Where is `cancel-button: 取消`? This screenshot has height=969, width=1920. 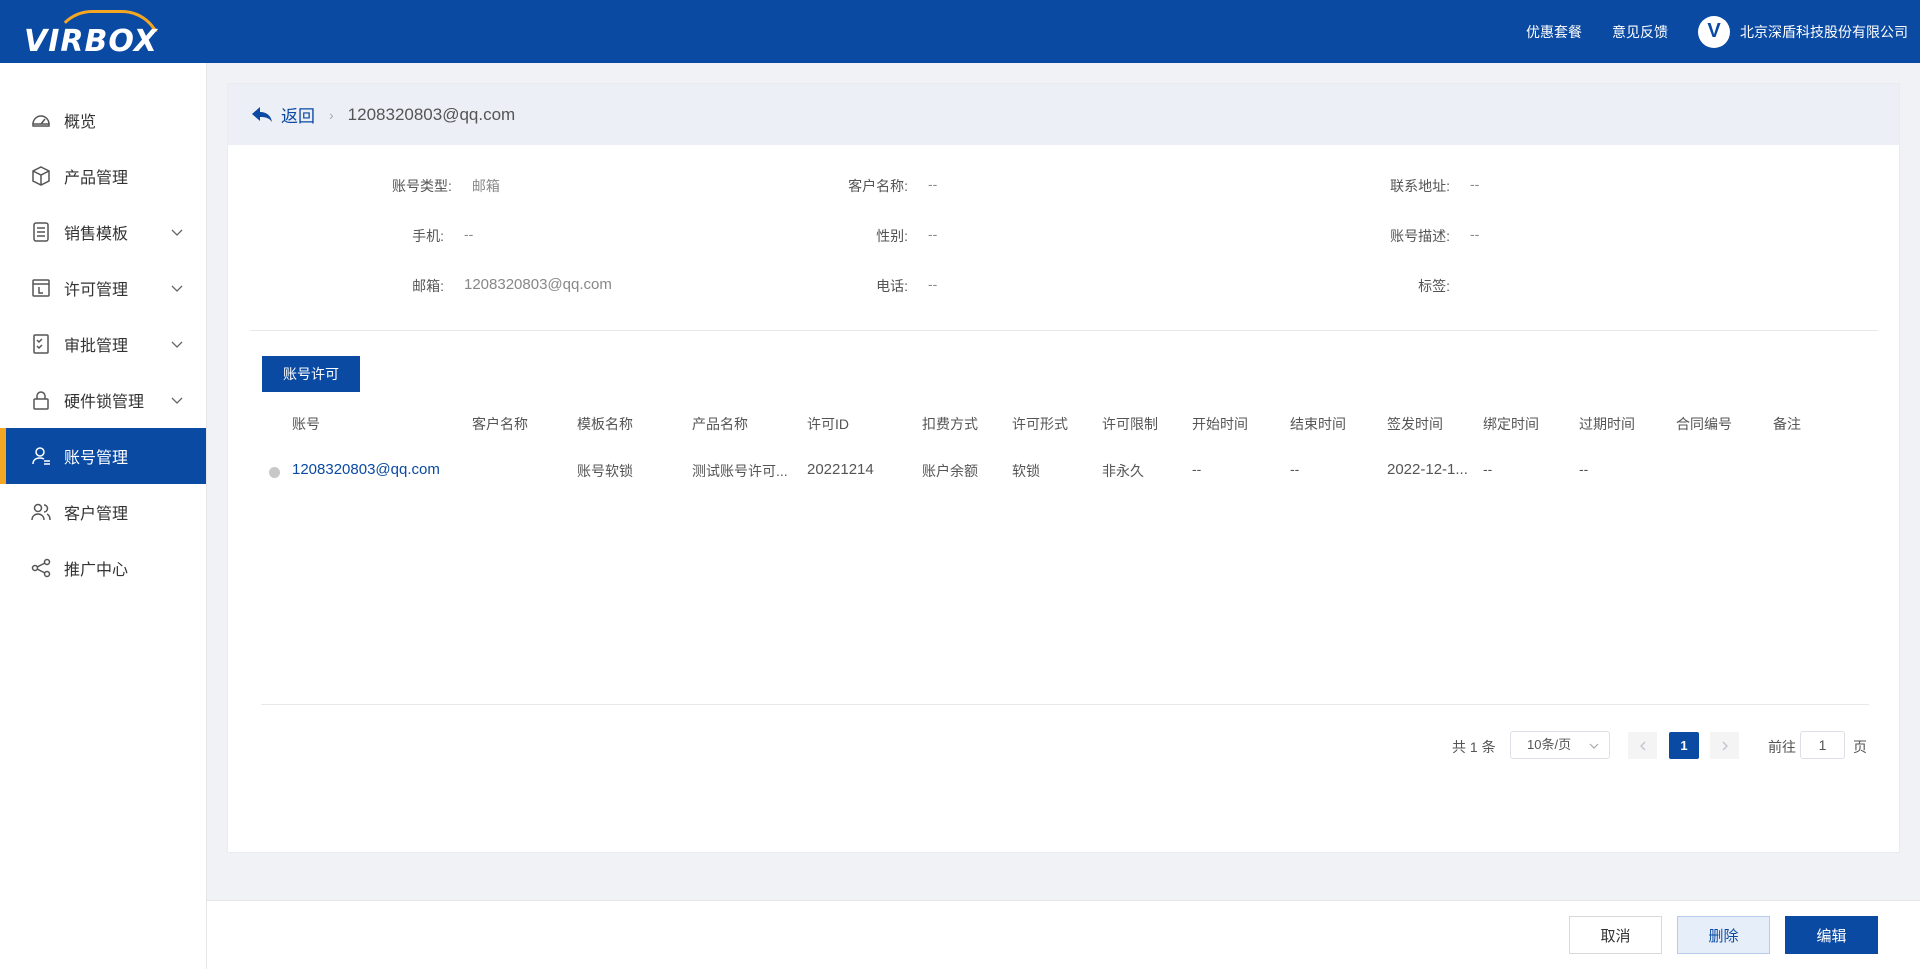 cancel-button: 取消 is located at coordinates (1615, 935).